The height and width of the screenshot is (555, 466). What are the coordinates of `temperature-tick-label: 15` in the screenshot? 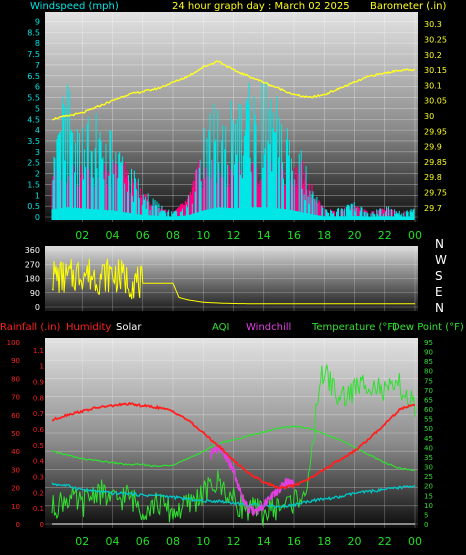 It's located at (428, 496).